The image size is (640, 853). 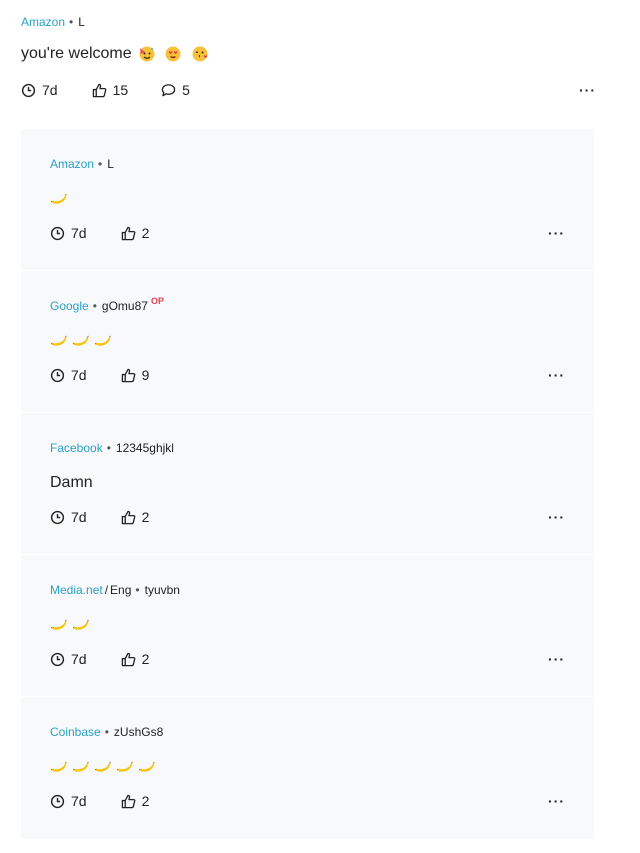 What do you see at coordinates (307, 590) in the screenshot?
I see `reply-meta: Media.net / Eng • tyuvbn` at bounding box center [307, 590].